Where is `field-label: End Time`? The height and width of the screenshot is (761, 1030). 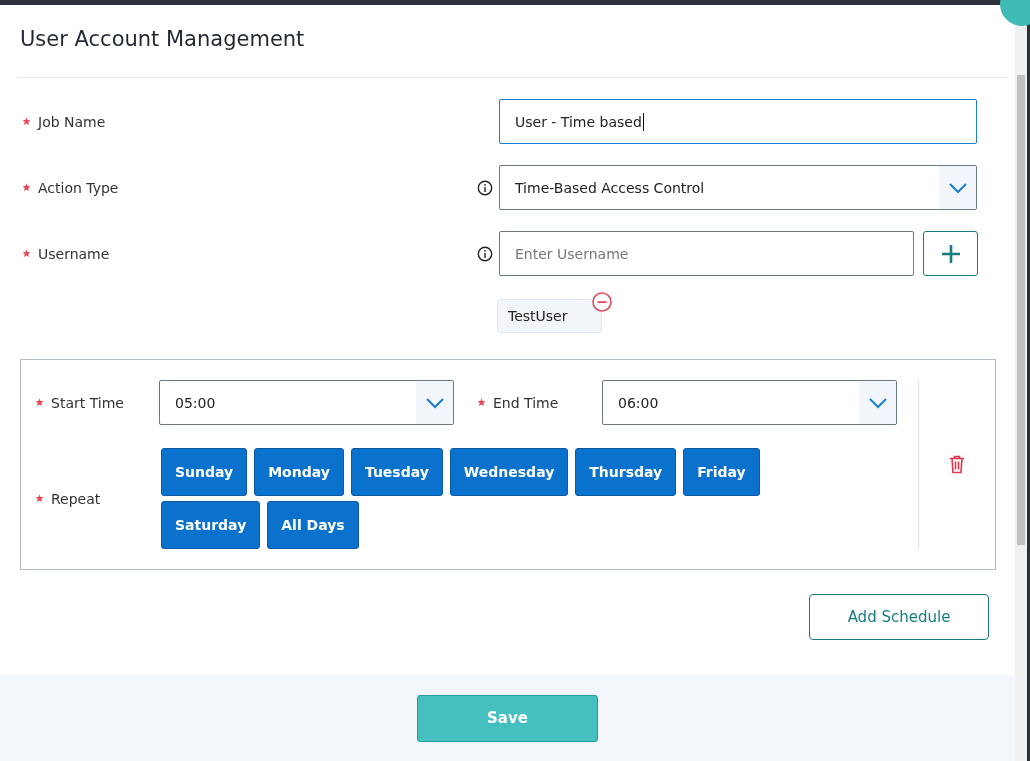
field-label: End Time is located at coordinates (526, 402).